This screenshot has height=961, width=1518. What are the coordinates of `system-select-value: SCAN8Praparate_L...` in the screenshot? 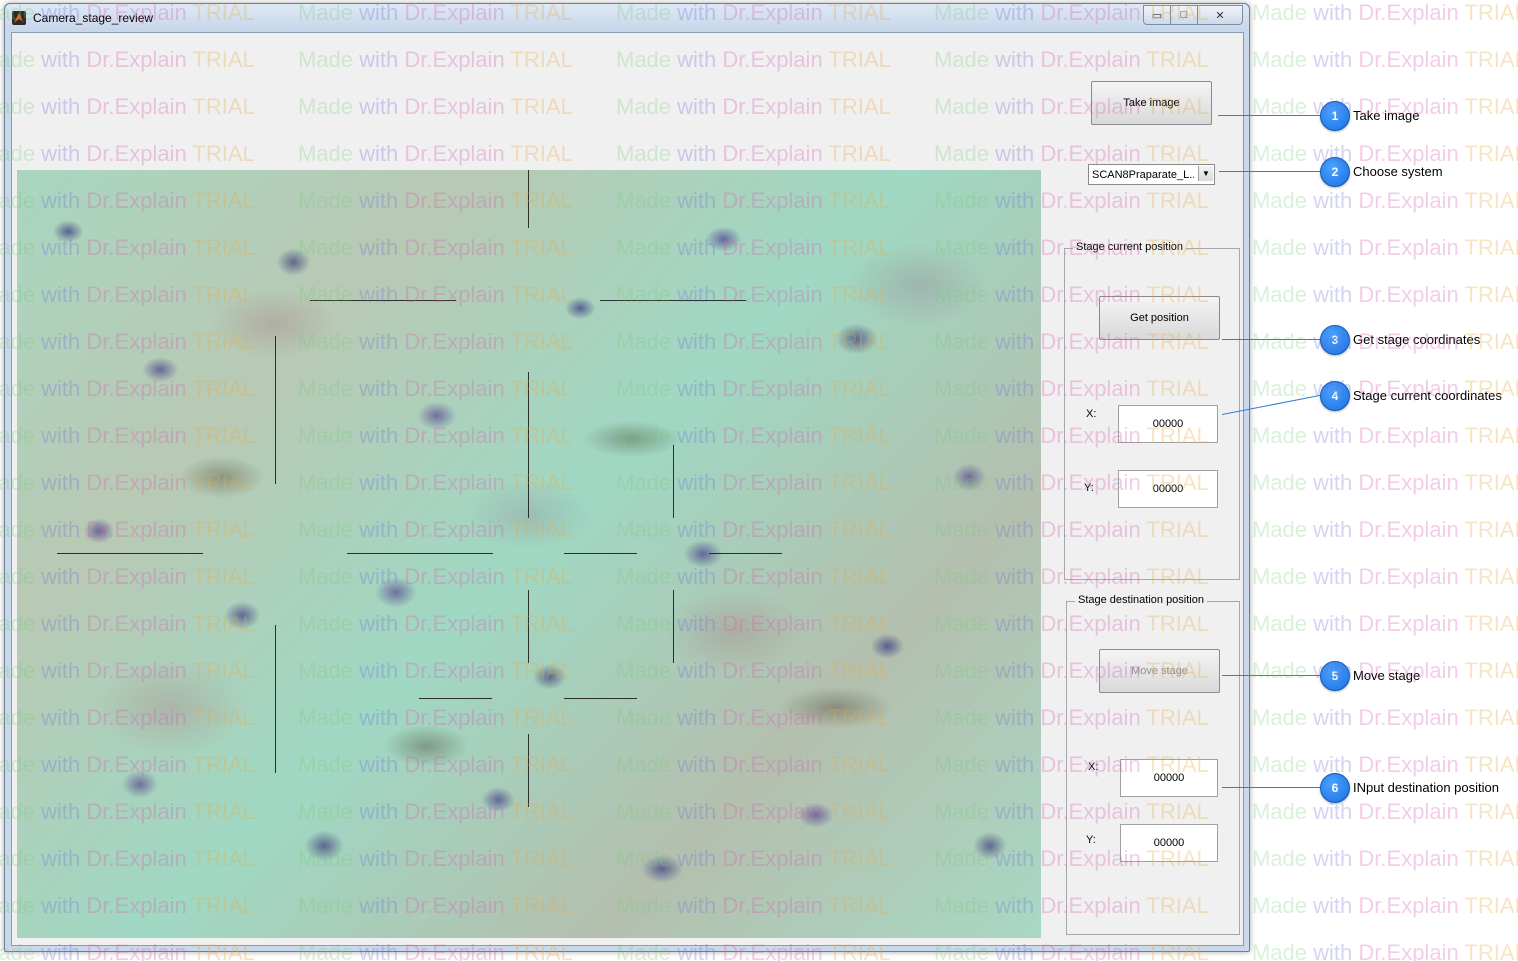 It's located at (1143, 175).